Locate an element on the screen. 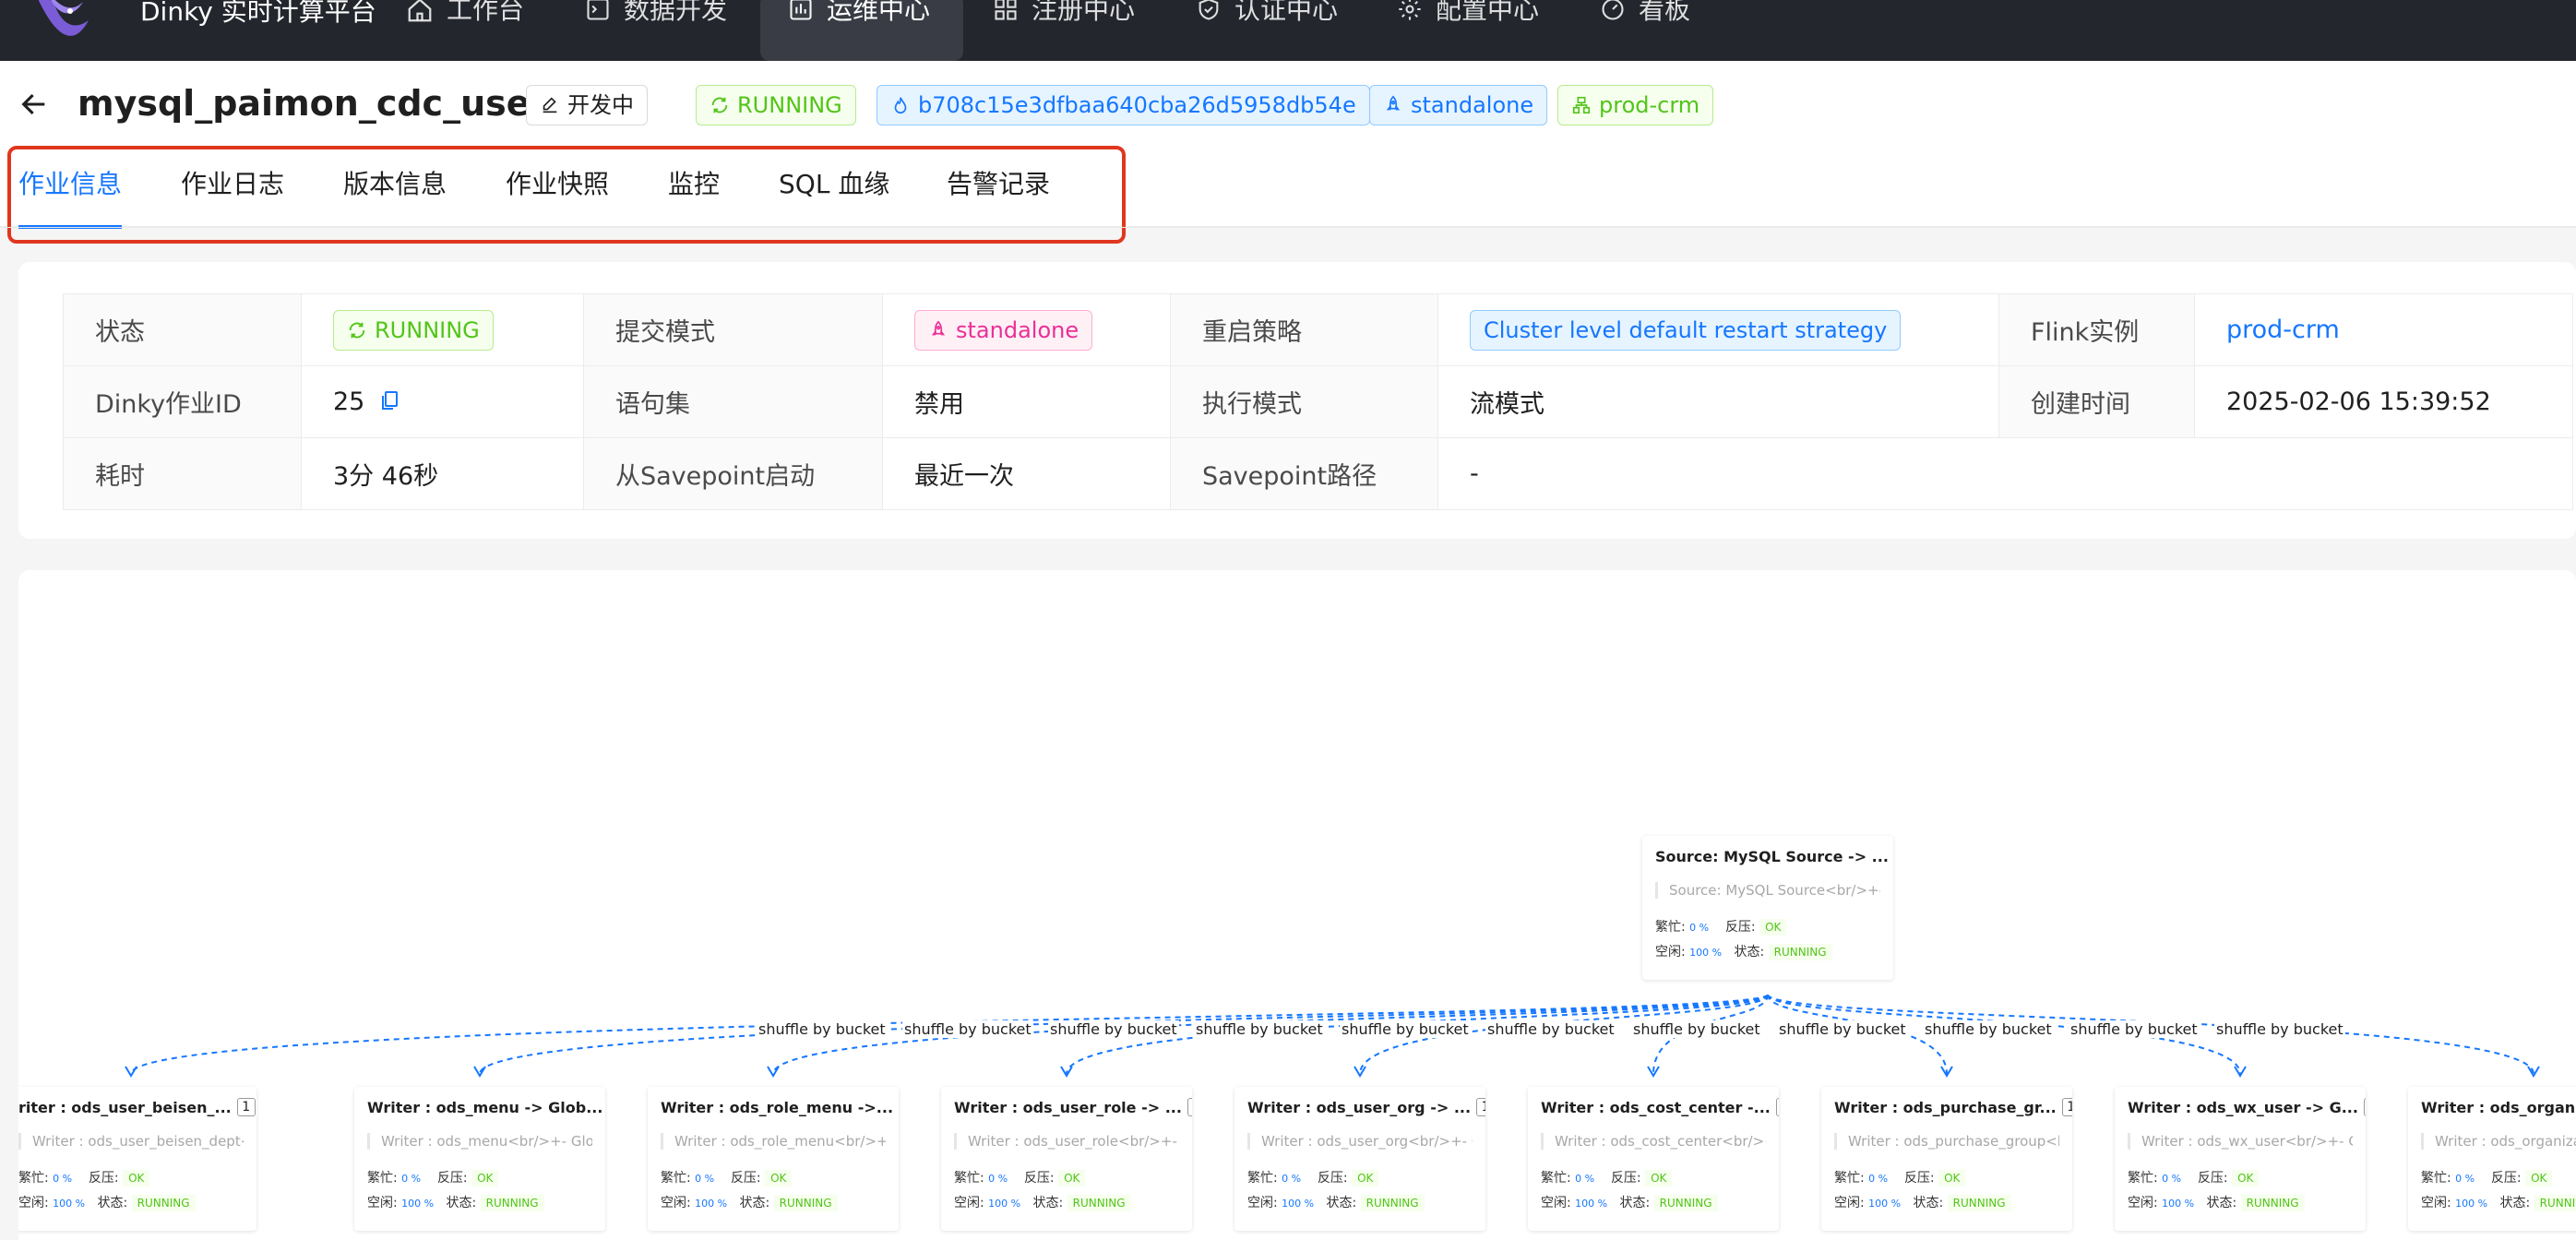 This screenshot has width=2576, height=1240. page-title: mysql_paimon_cdc_user is located at coordinates (313, 104).